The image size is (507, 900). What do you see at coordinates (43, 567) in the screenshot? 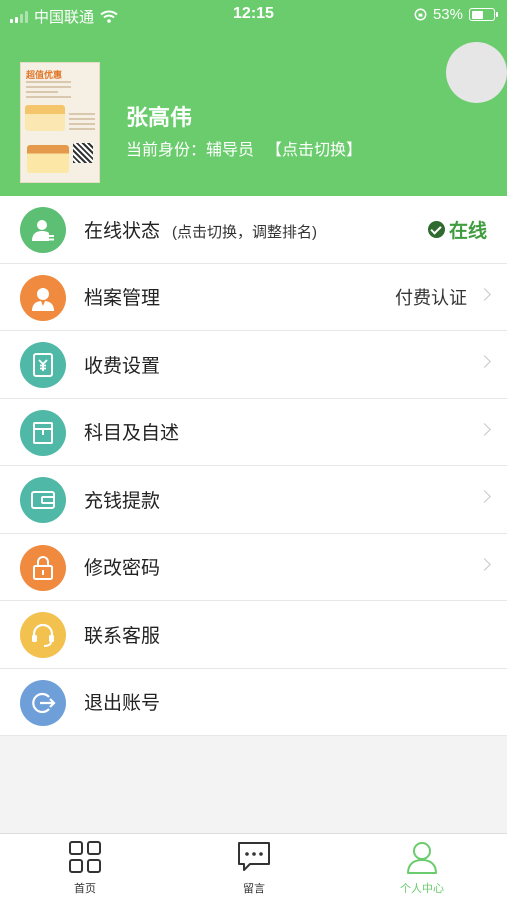
I see `lock-icon` at bounding box center [43, 567].